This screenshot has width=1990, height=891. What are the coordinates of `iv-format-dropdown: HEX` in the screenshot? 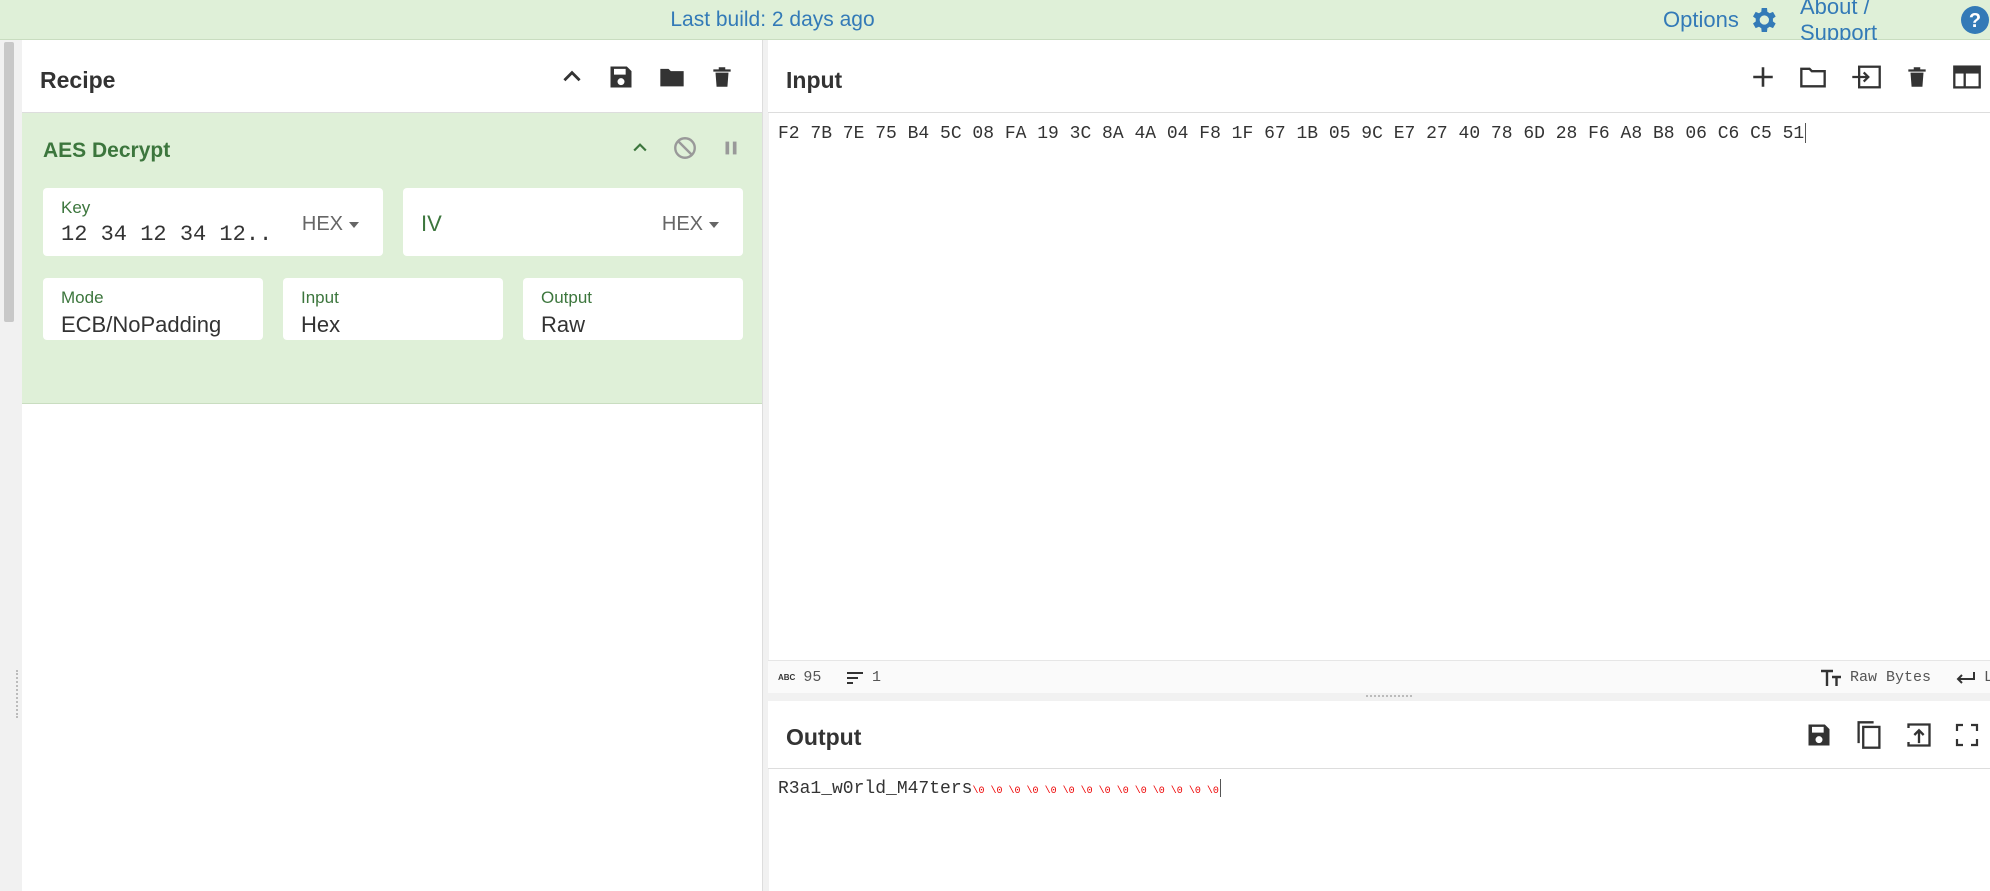 It's located at (690, 224).